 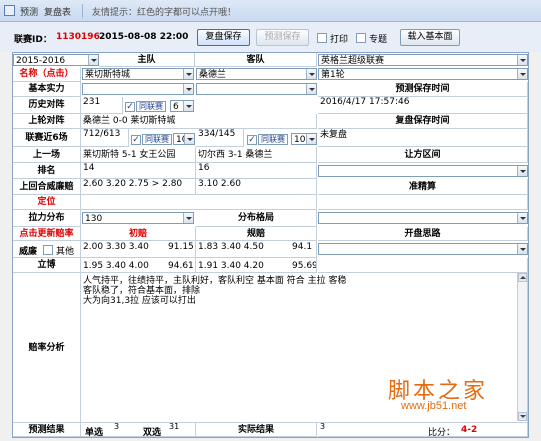 I want to click on home-recent6-same-league-button: 同联赛, so click(x=157, y=139).